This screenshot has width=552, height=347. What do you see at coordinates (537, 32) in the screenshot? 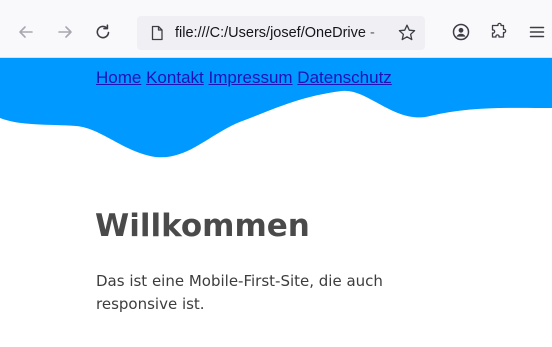
I see `hamburger-menu-icon` at bounding box center [537, 32].